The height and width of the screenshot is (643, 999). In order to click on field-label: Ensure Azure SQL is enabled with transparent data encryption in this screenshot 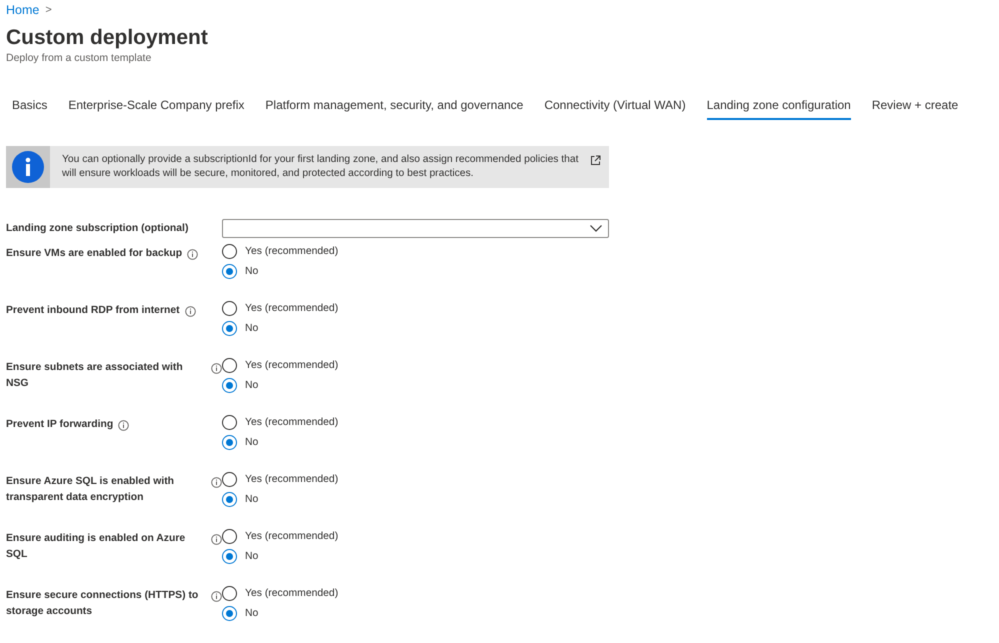, I will do `click(91, 490)`.